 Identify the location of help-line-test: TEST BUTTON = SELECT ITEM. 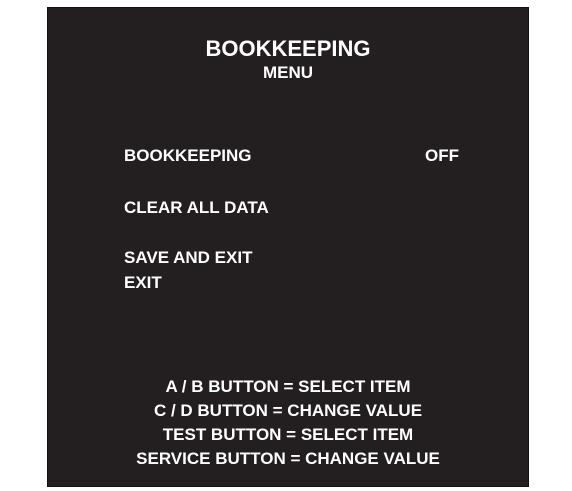
(288, 434).